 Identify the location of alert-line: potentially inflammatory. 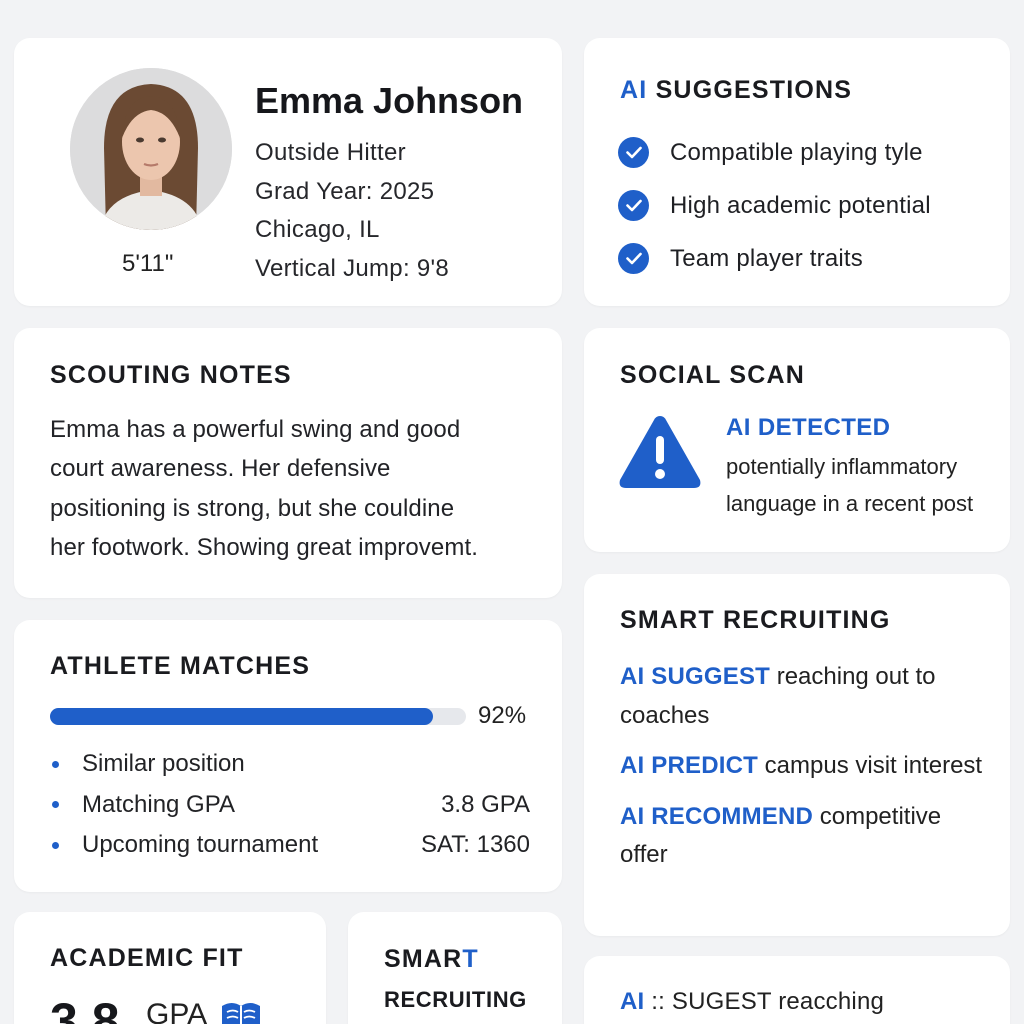
(842, 466).